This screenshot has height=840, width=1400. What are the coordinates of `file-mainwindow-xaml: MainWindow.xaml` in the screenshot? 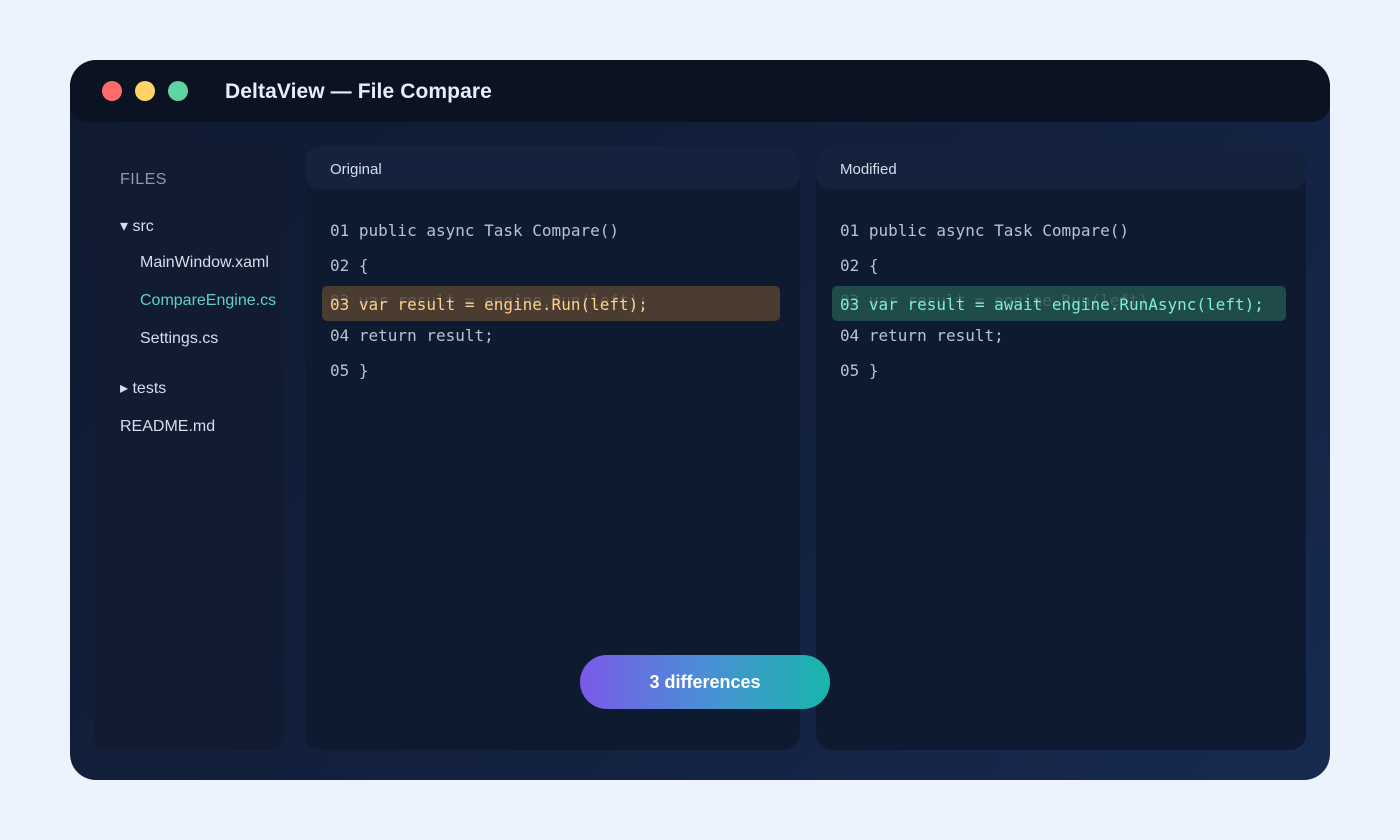 It's located at (204, 263).